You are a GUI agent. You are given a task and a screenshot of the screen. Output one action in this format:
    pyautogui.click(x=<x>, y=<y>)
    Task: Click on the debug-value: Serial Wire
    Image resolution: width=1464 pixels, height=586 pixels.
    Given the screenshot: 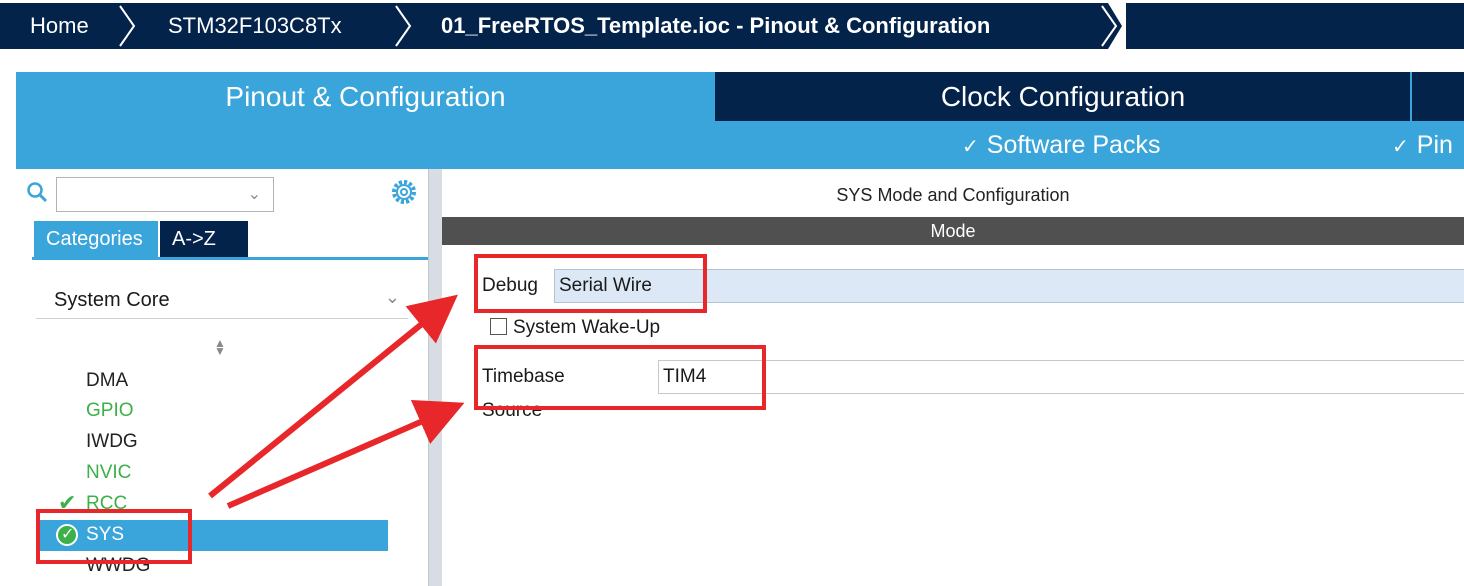 What is the action you would take?
    pyautogui.click(x=605, y=285)
    